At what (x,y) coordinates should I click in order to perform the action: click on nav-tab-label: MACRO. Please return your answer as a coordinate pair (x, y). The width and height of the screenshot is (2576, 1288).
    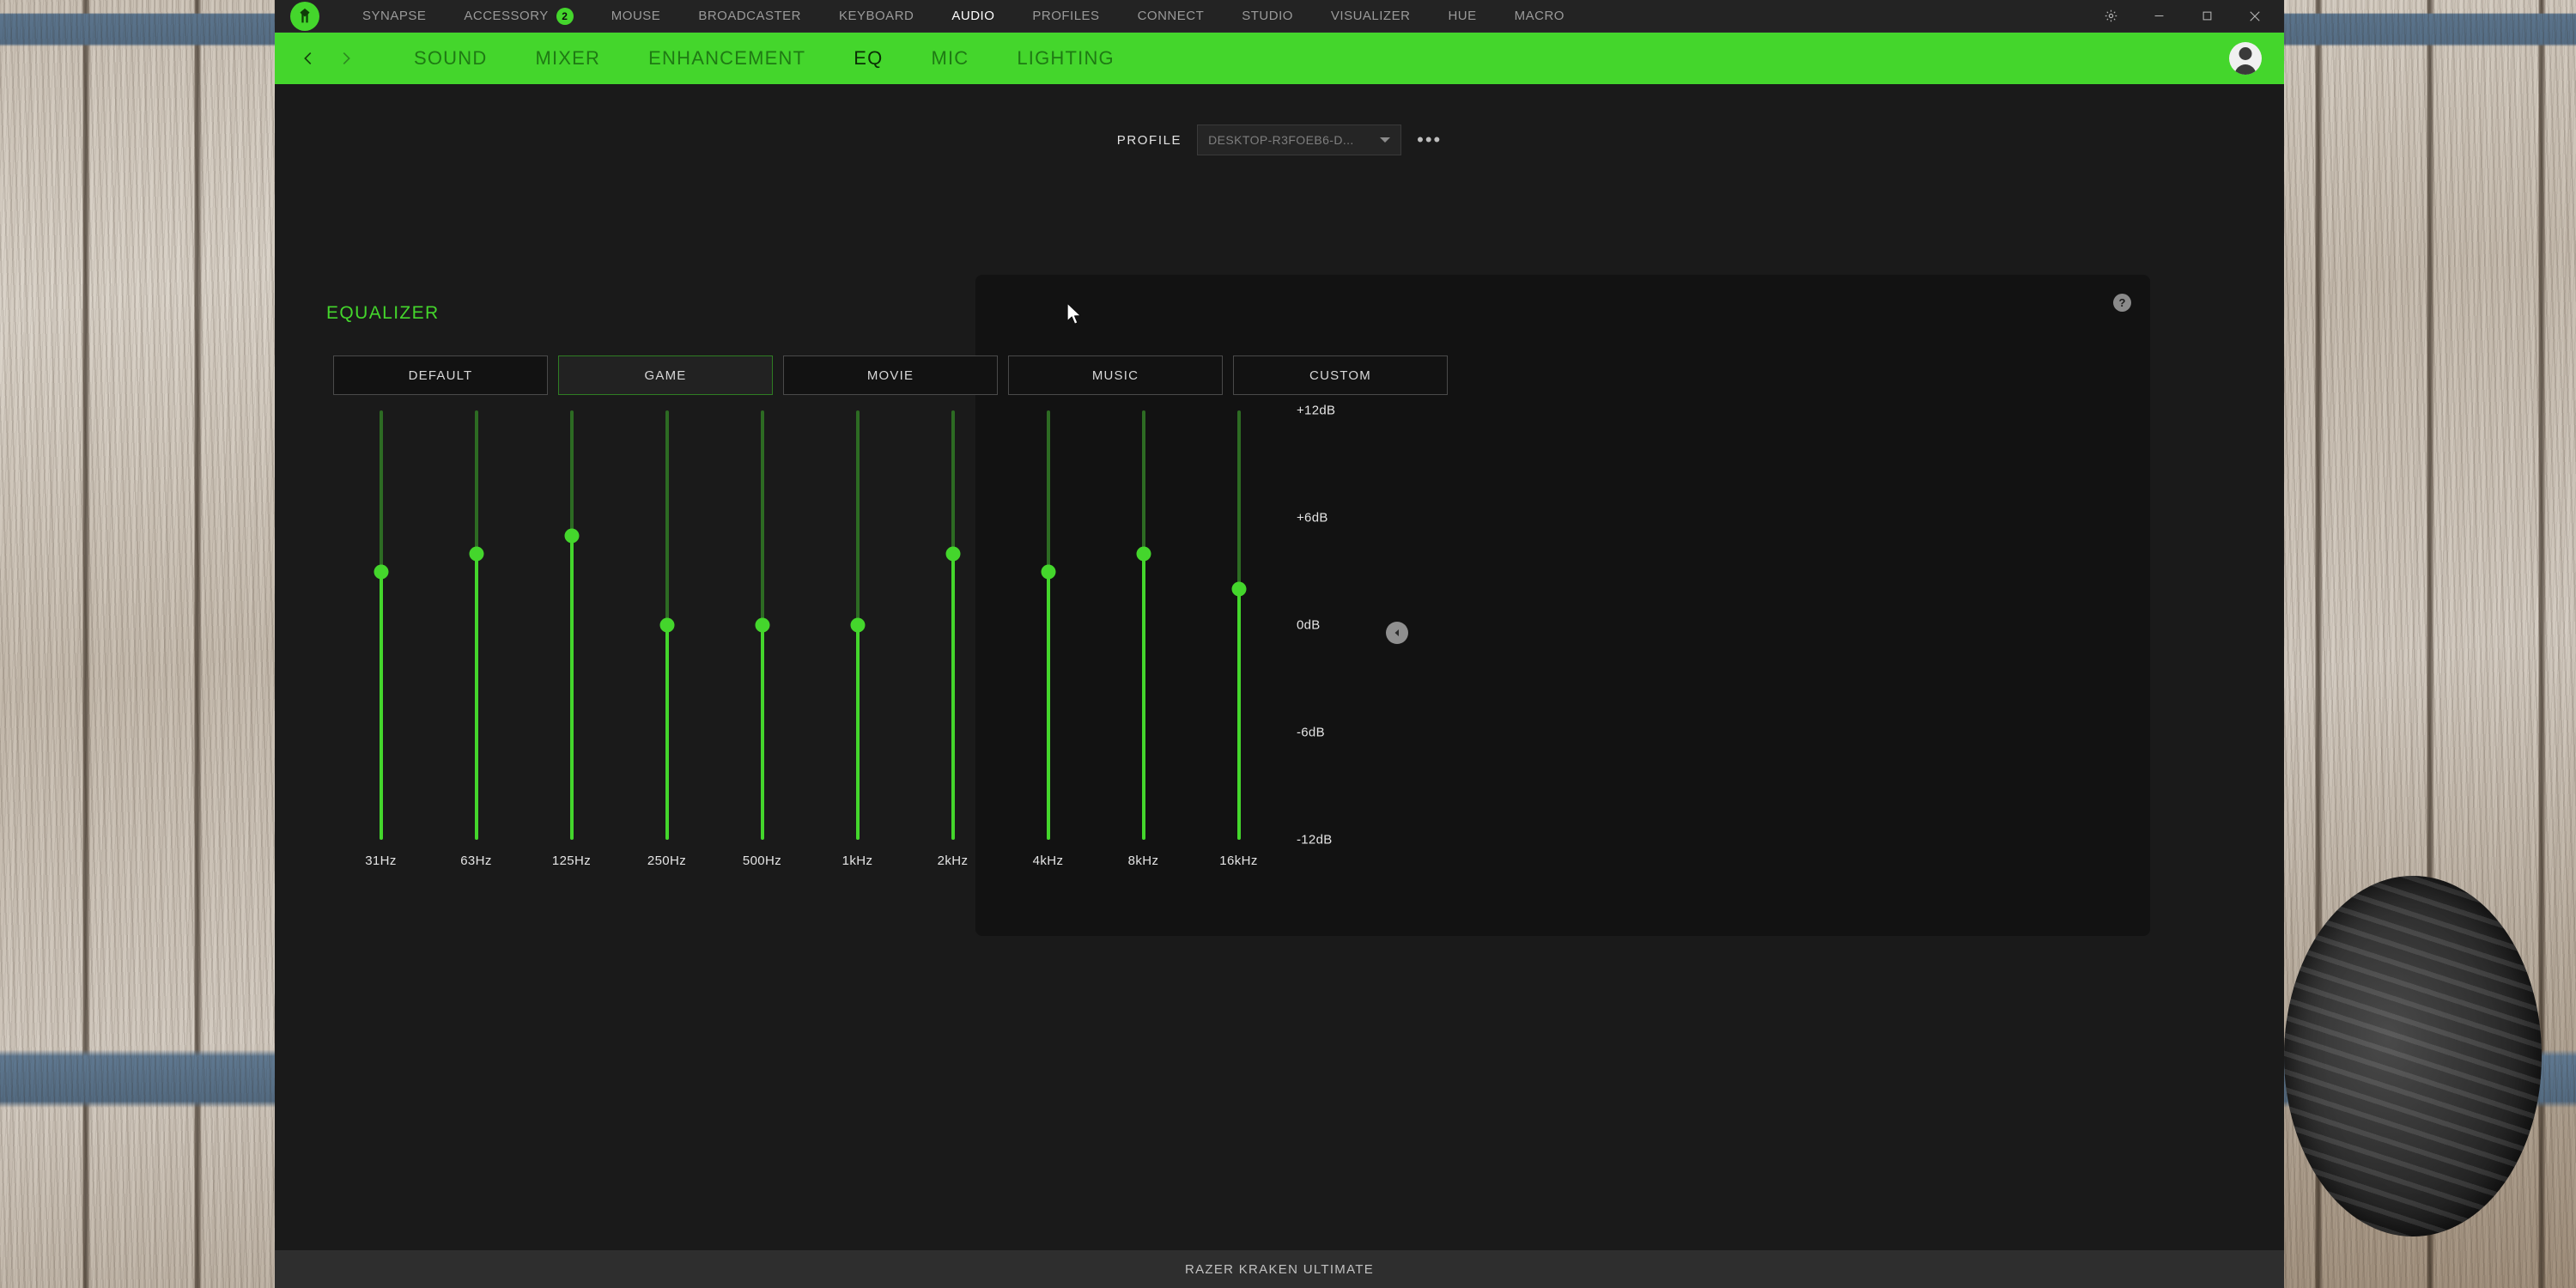
    Looking at the image, I should click on (1539, 15).